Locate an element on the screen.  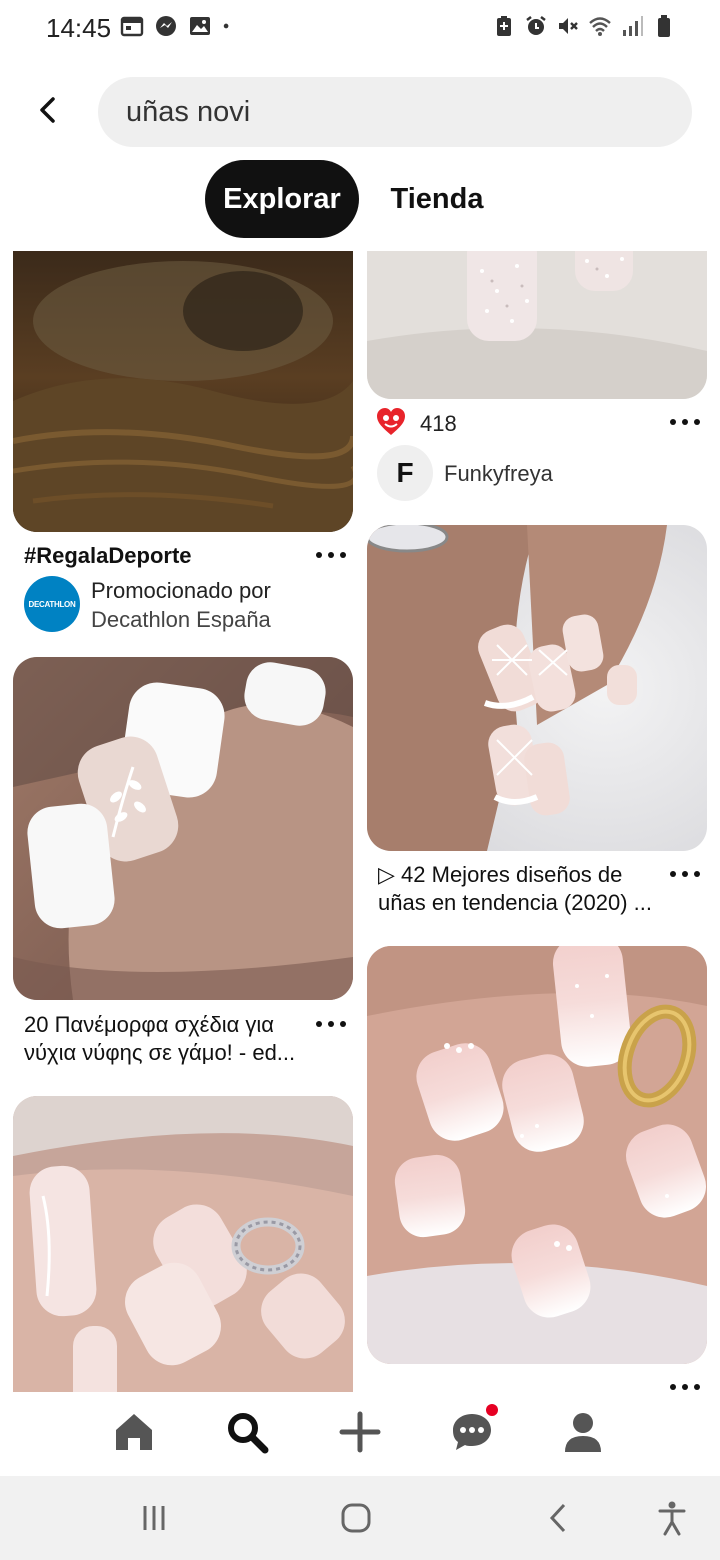
back-icon is located at coordinates (557, 1518).